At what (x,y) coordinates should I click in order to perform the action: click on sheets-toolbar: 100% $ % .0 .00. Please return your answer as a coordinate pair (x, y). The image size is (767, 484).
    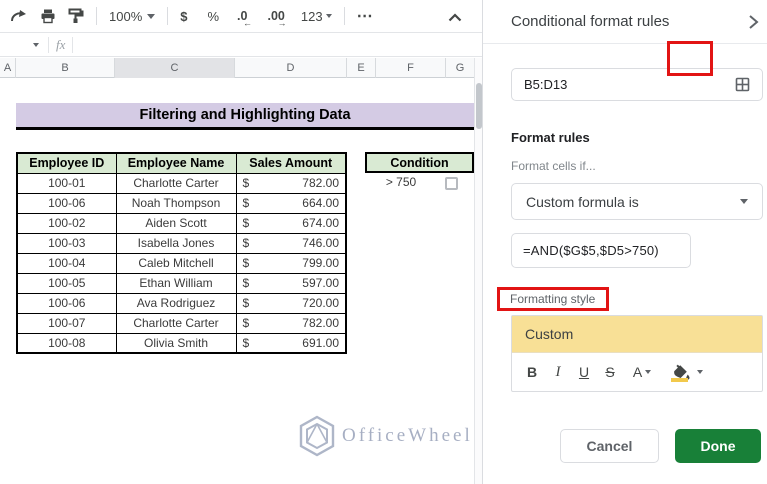
    Looking at the image, I should click on (241, 16).